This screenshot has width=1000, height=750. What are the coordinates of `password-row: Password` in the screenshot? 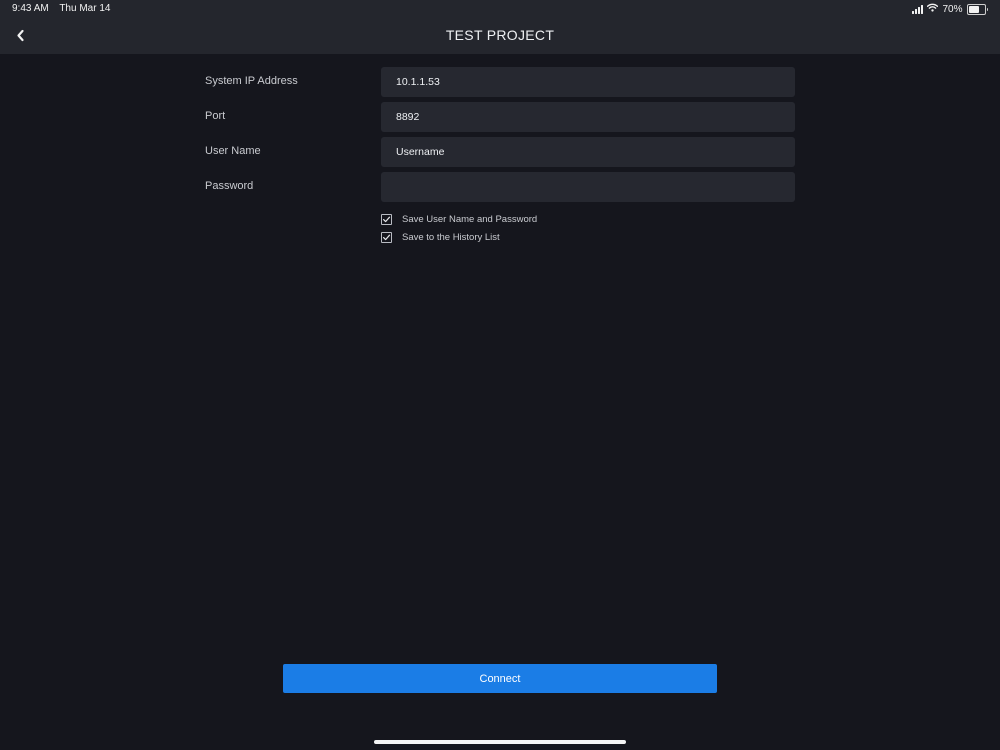 It's located at (500, 187).